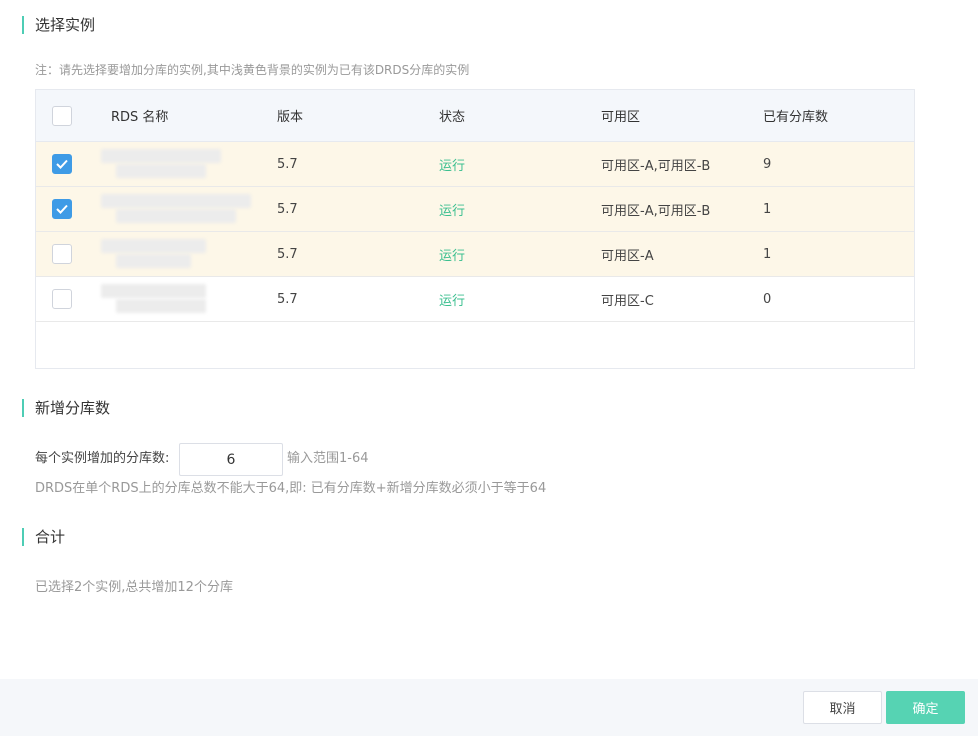 The width and height of the screenshot is (978, 736). What do you see at coordinates (842, 707) in the screenshot?
I see `cancel-button: 取消` at bounding box center [842, 707].